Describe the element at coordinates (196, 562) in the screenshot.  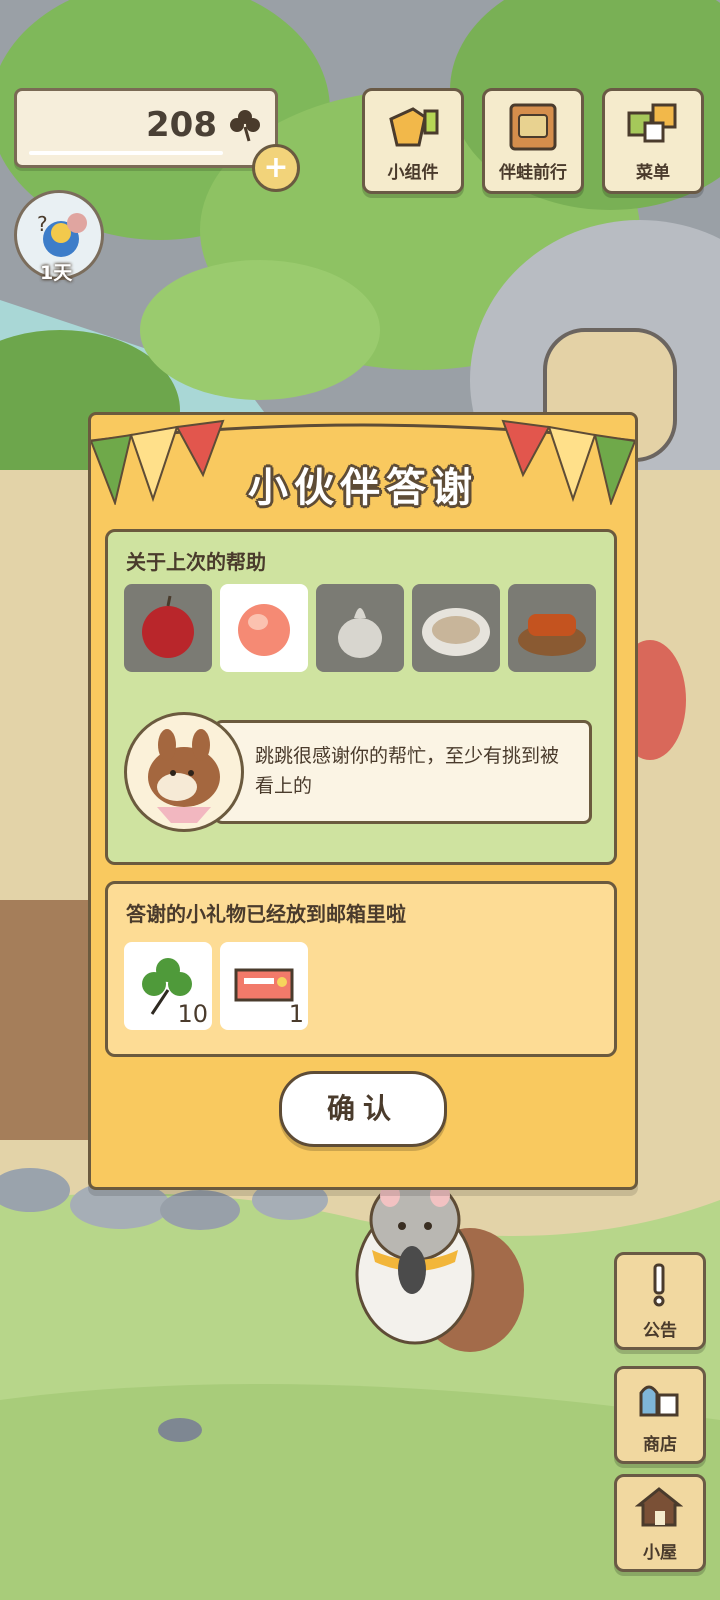
I see `help-heading: 关于上次的帮助` at that location.